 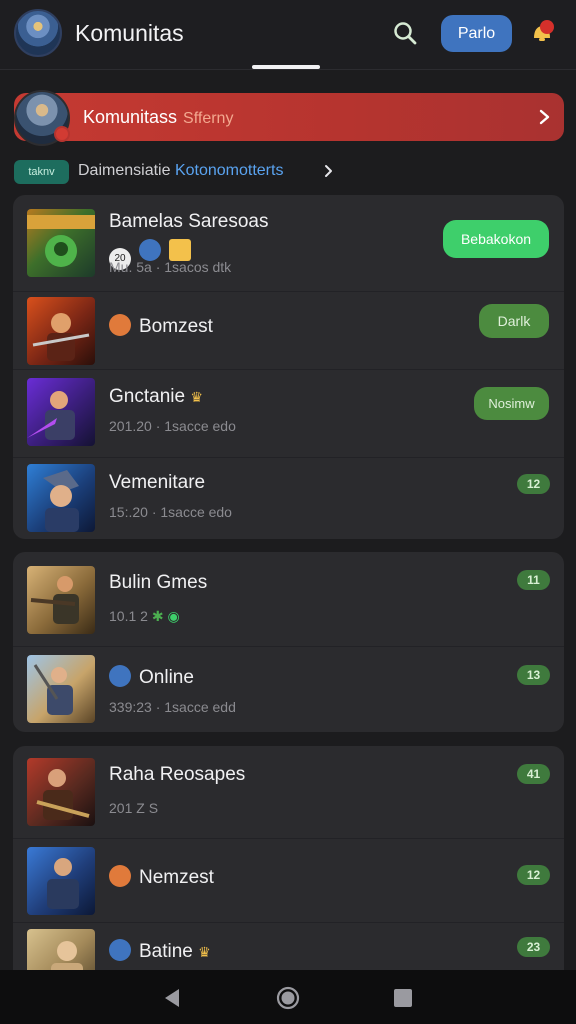 What do you see at coordinates (172, 998) in the screenshot?
I see `back-icon` at bounding box center [172, 998].